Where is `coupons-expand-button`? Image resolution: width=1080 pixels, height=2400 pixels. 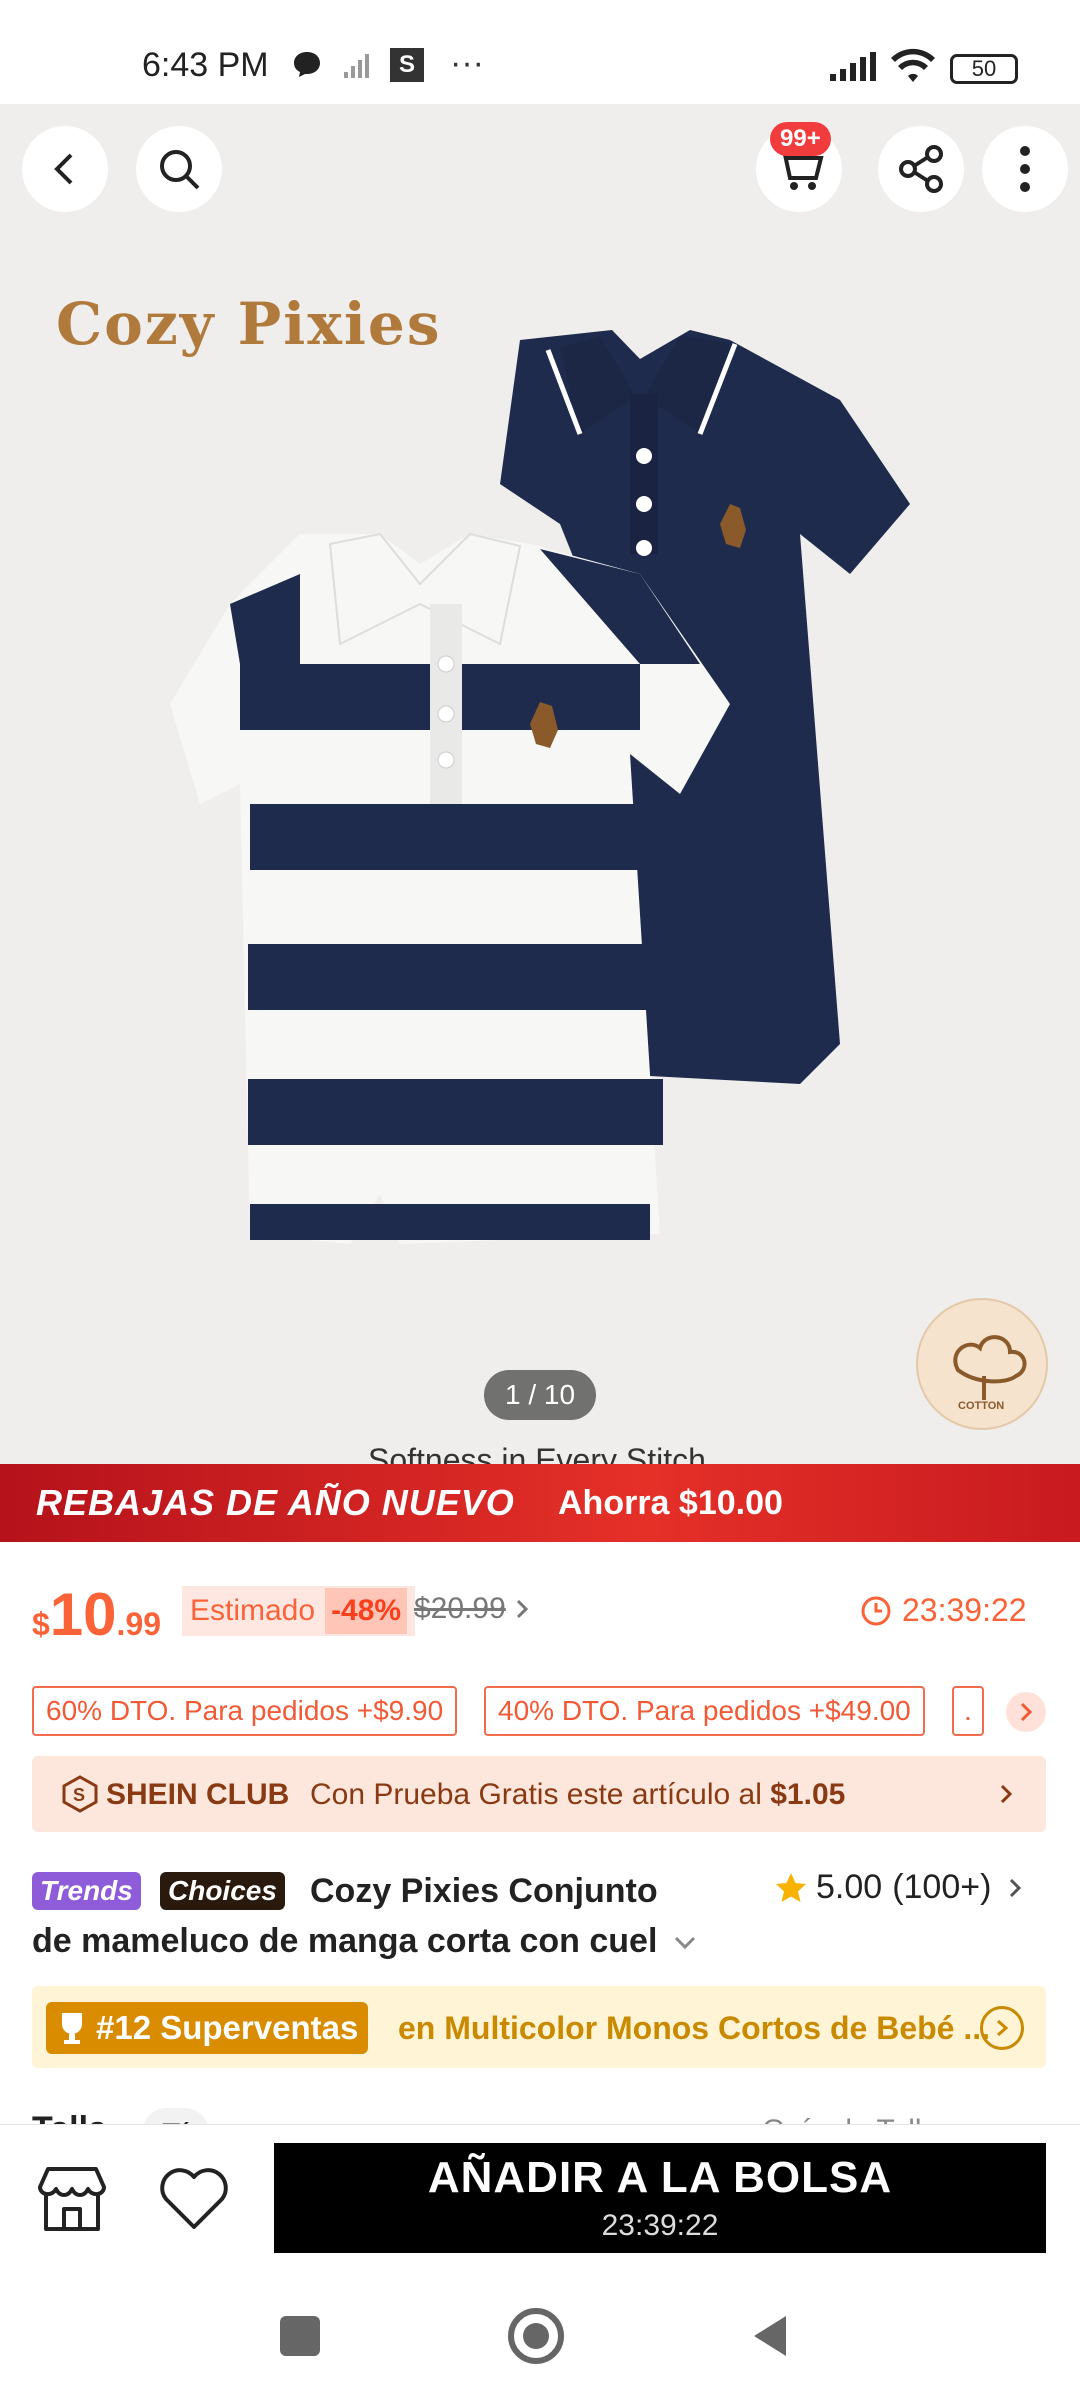
coupons-expand-button is located at coordinates (1026, 1712).